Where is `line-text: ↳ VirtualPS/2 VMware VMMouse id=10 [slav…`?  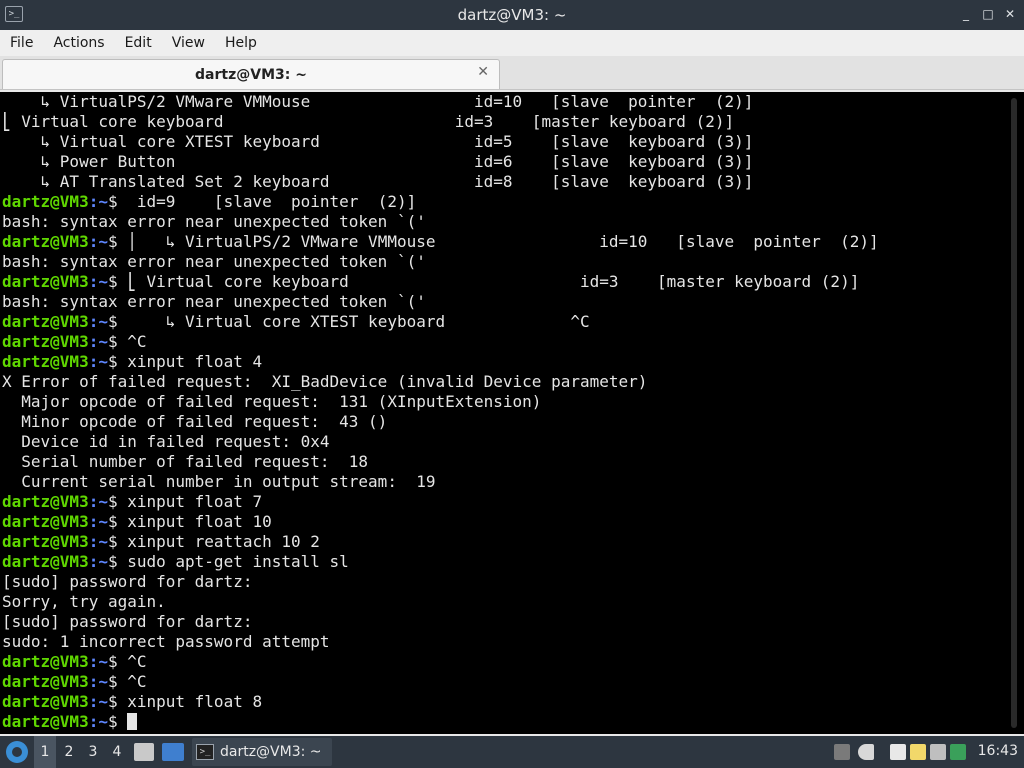 line-text: ↳ VirtualPS/2 VMware VMMouse id=10 [slav… is located at coordinates (378, 101).